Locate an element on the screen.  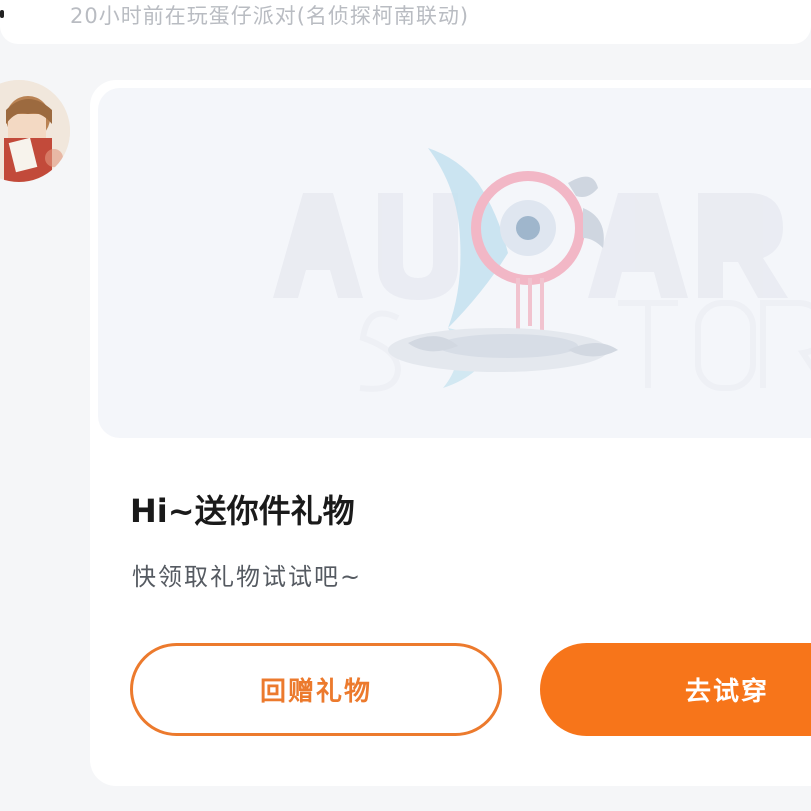
try-on-label: 去试穿 is located at coordinates (727, 692).